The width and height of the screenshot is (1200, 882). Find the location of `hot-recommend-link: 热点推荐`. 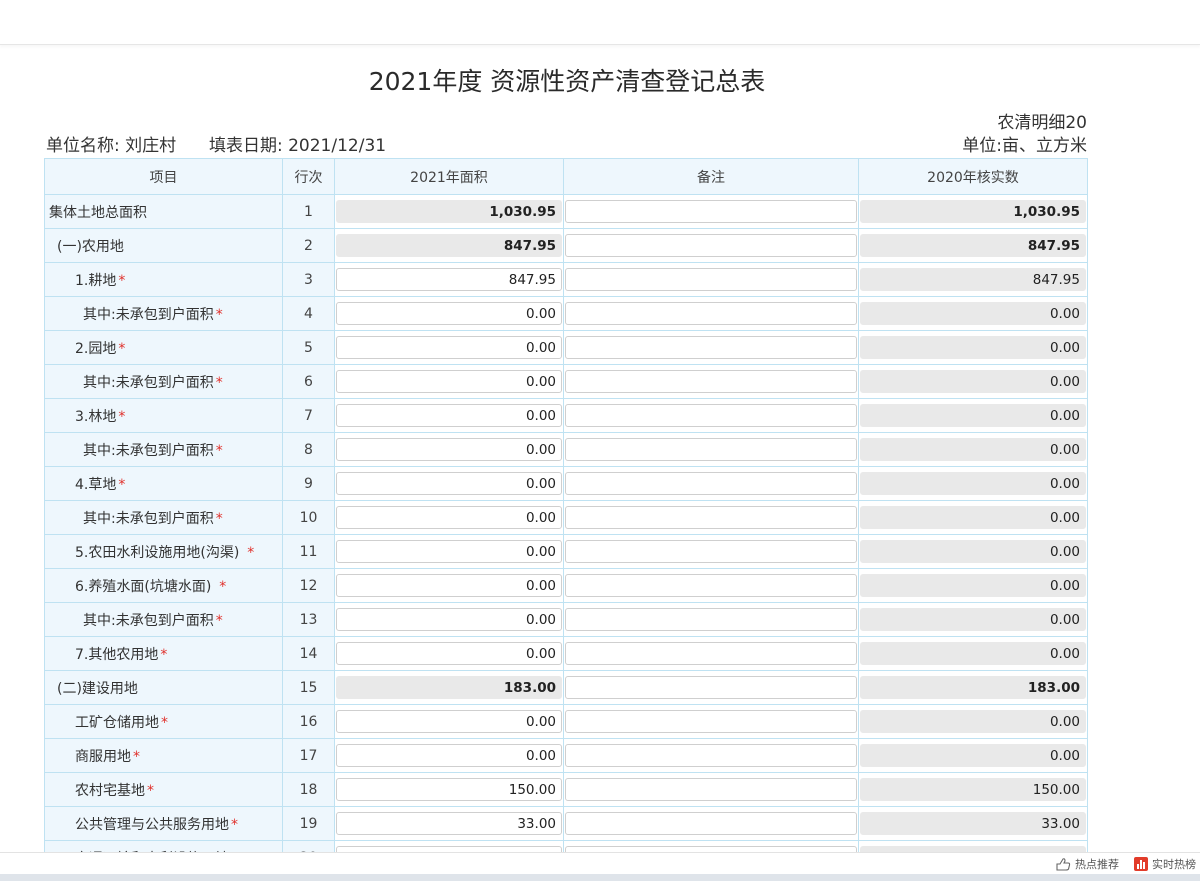

hot-recommend-link: 热点推荐 is located at coordinates (1087, 864).